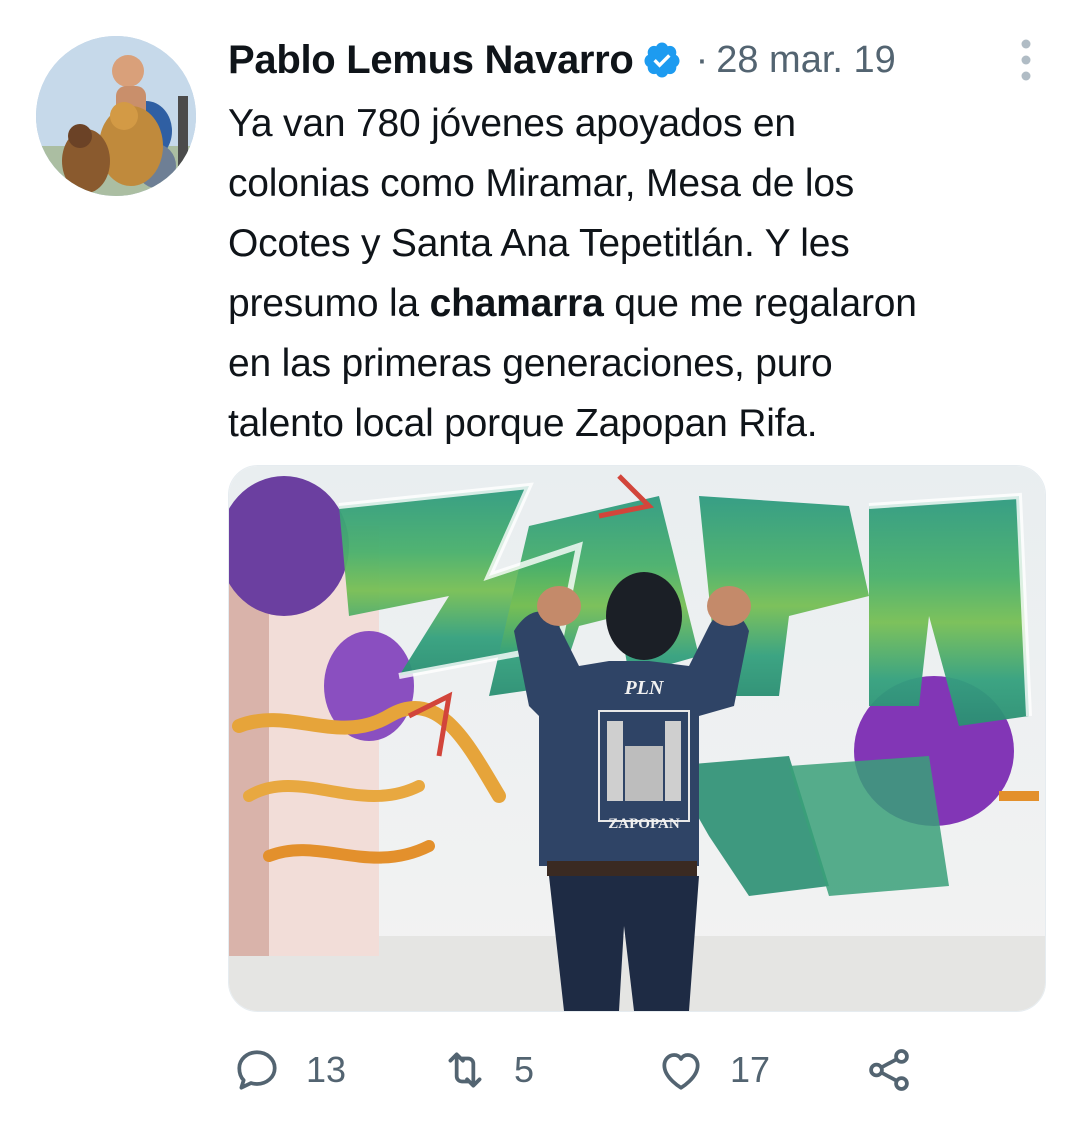 This screenshot has height=1144, width=1080. What do you see at coordinates (539, 243) in the screenshot?
I see `tweet-text-line: Ocotes y Santa Ana Tepetitlán. Y les` at bounding box center [539, 243].